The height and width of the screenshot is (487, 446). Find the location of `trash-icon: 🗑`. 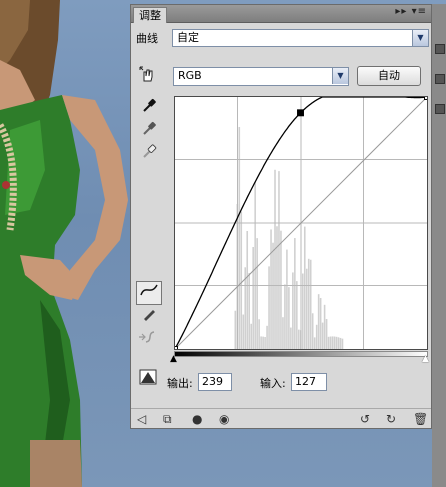

trash-icon: 🗑 is located at coordinates (420, 419).